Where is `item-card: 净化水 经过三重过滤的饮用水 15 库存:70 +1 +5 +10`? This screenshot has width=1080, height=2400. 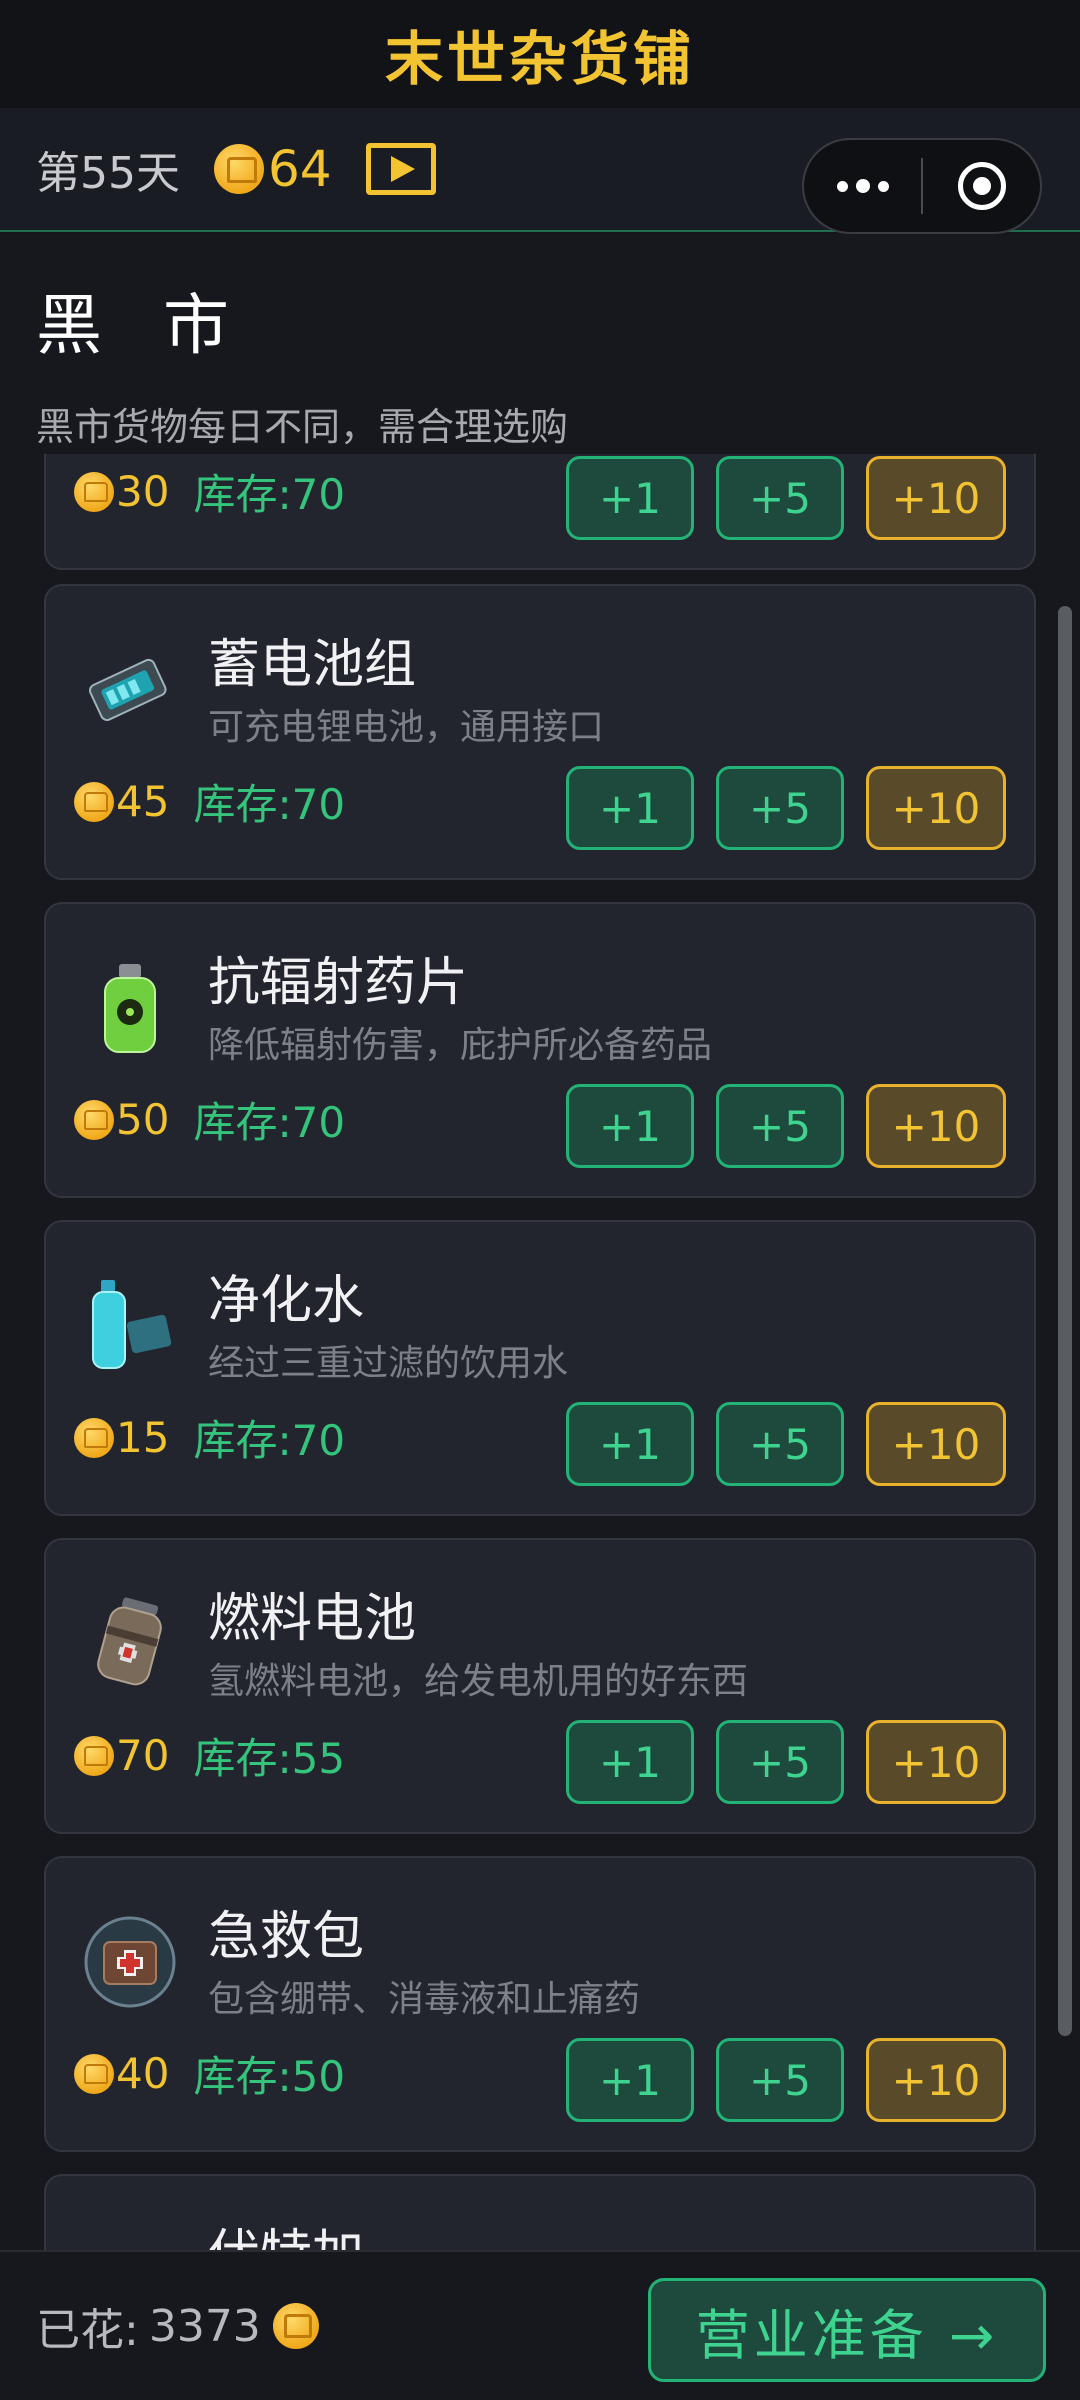
item-card: 净化水 经过三重过滤的饮用水 15 库存:70 +1 +5 +10 is located at coordinates (540, 1368).